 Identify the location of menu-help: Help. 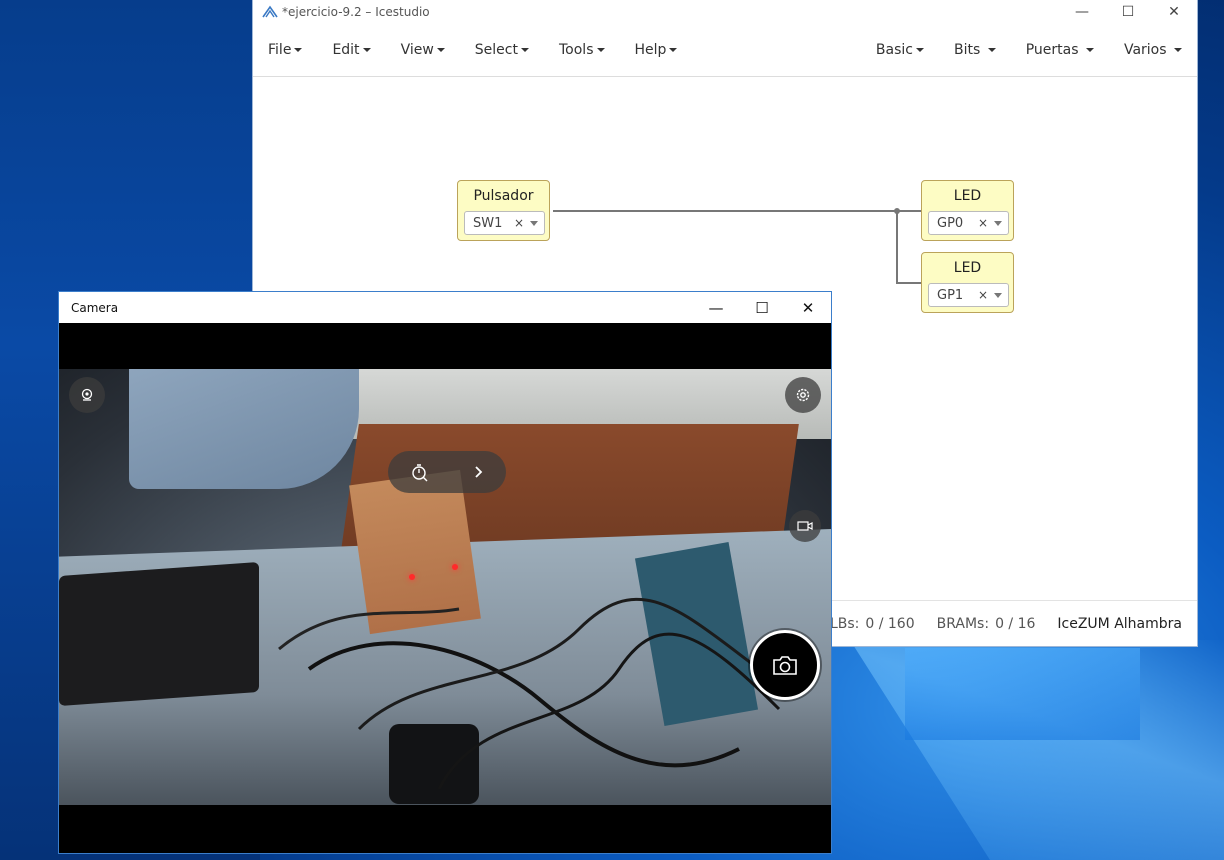
(656, 50).